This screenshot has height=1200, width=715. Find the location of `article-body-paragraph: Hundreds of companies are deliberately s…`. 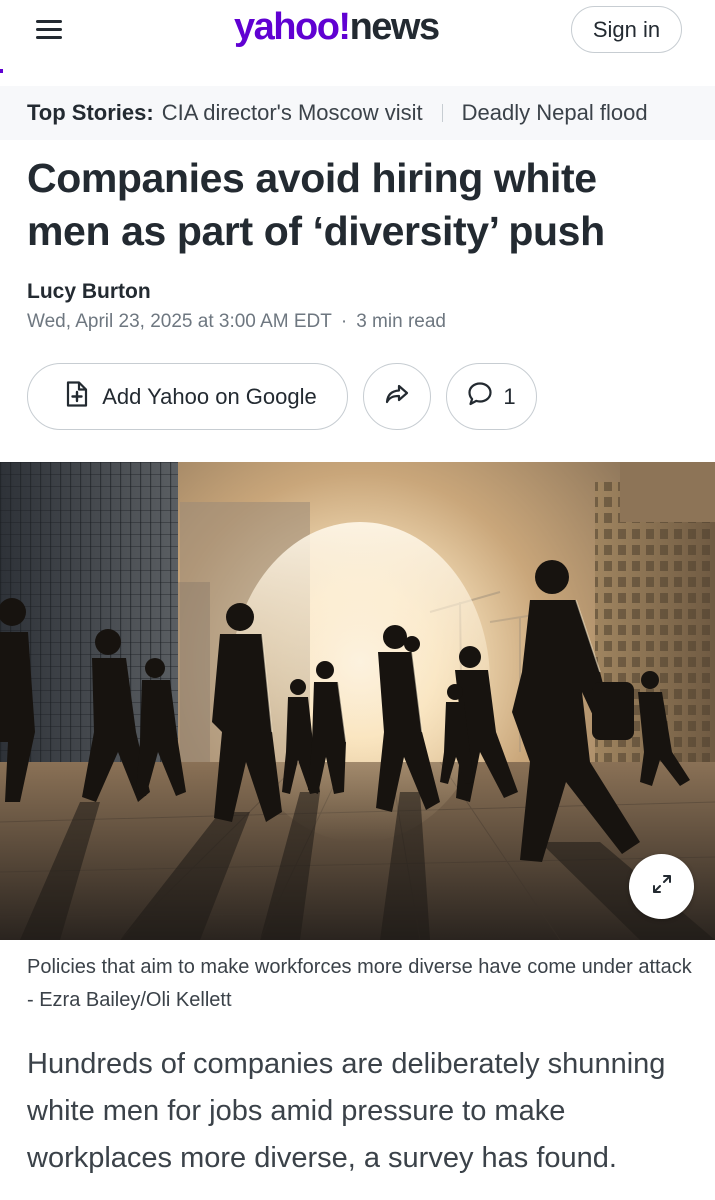

article-body-paragraph: Hundreds of companies are deliberately s… is located at coordinates (346, 1111).